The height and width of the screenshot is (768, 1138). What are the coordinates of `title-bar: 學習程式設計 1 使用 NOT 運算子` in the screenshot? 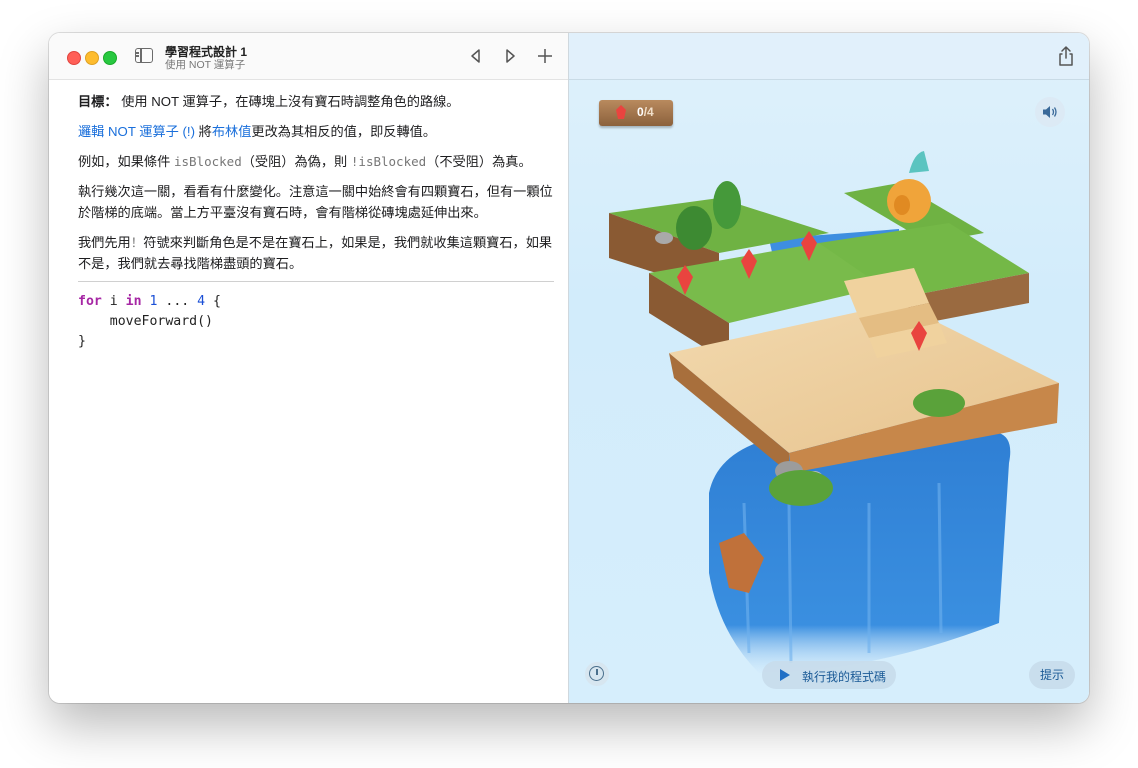 It's located at (308, 56).